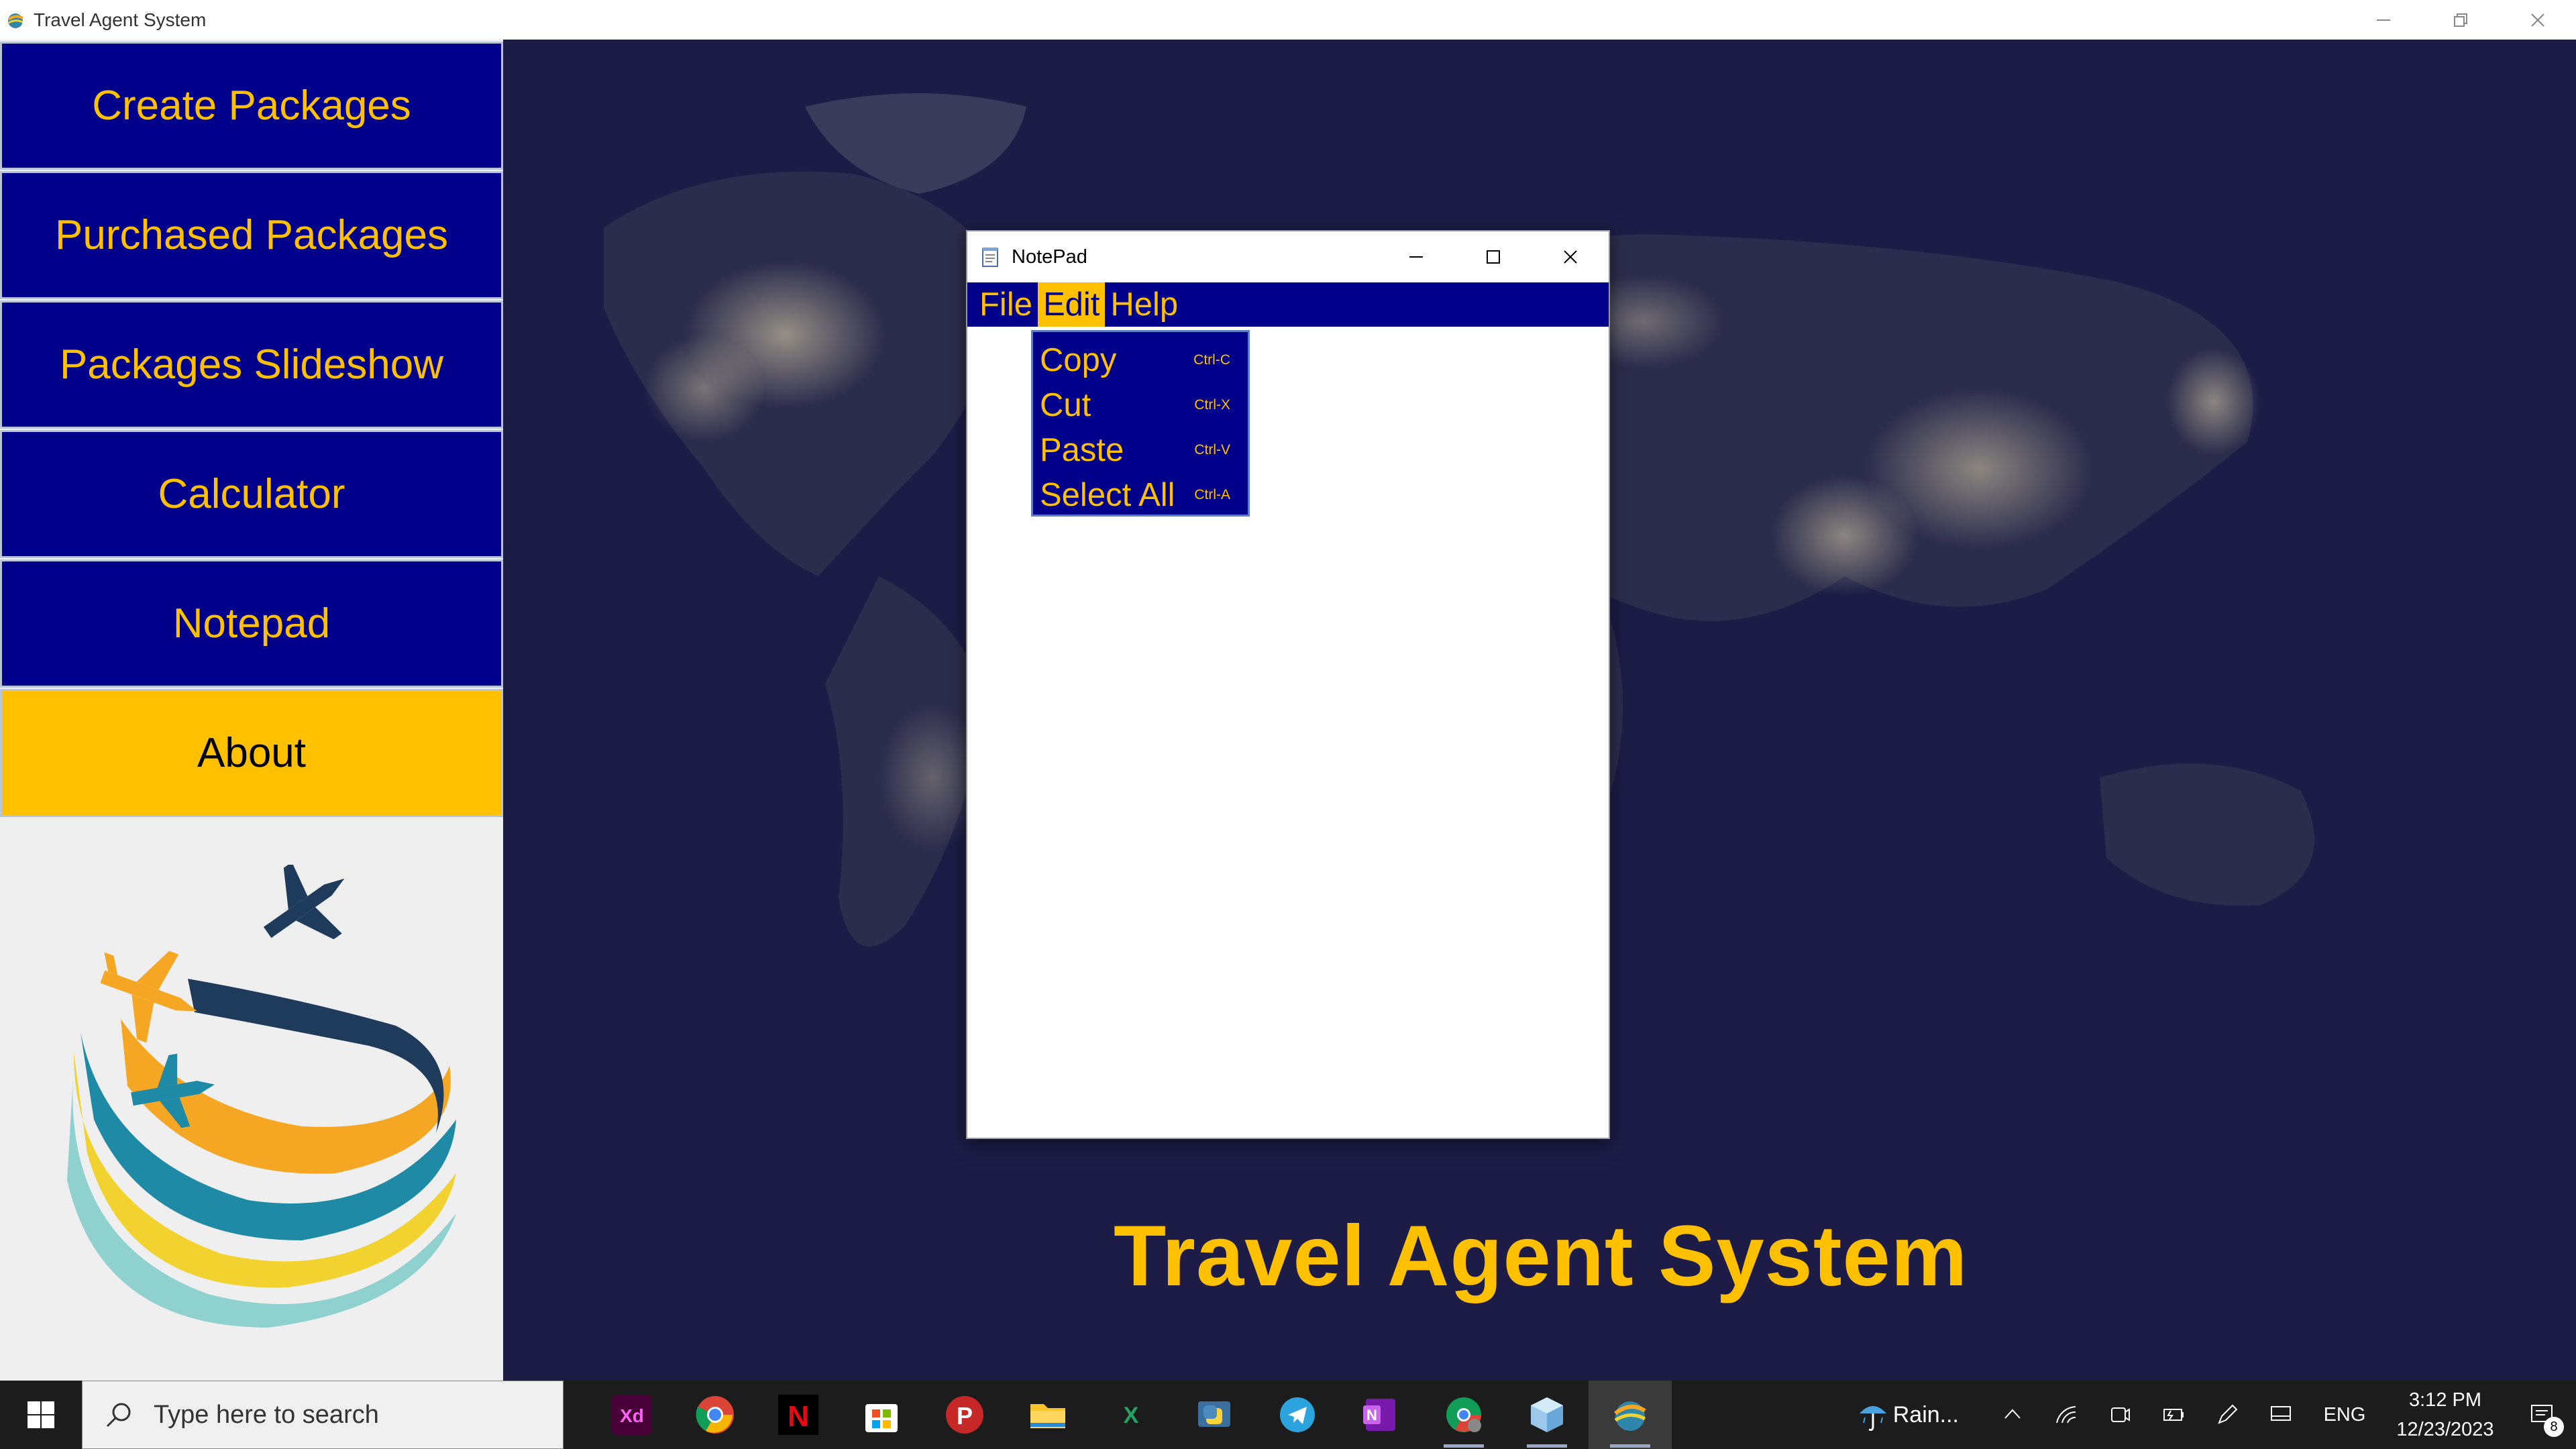 This screenshot has width=2576, height=1449. I want to click on taskbar-virtualbox, so click(1547, 1415).